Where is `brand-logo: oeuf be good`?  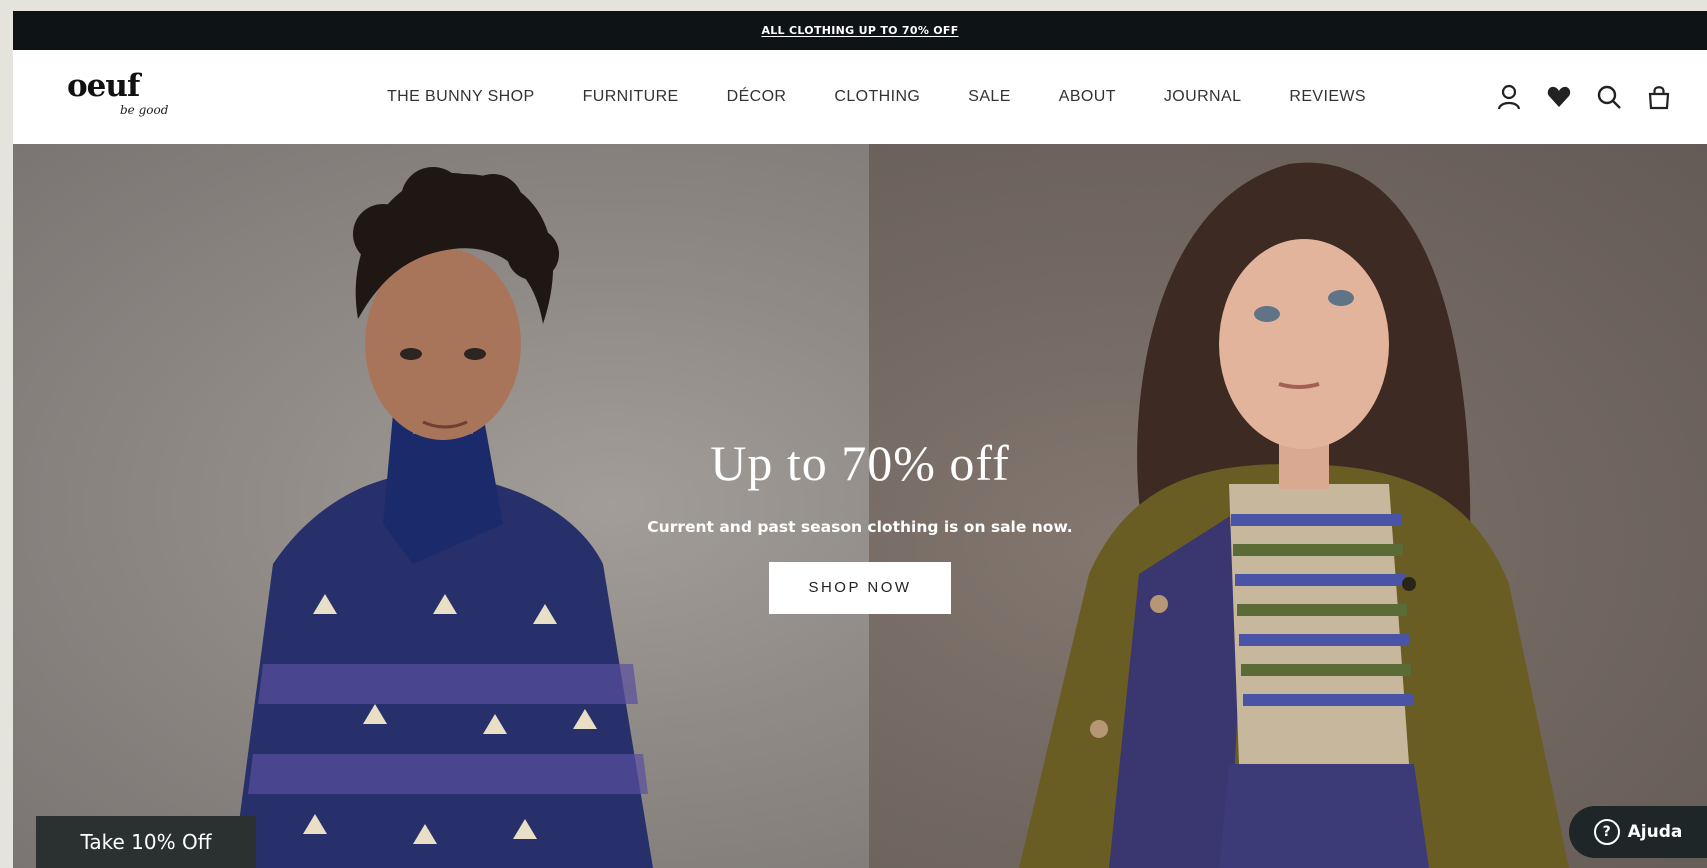
brand-logo: oeuf be good is located at coordinates (122, 97).